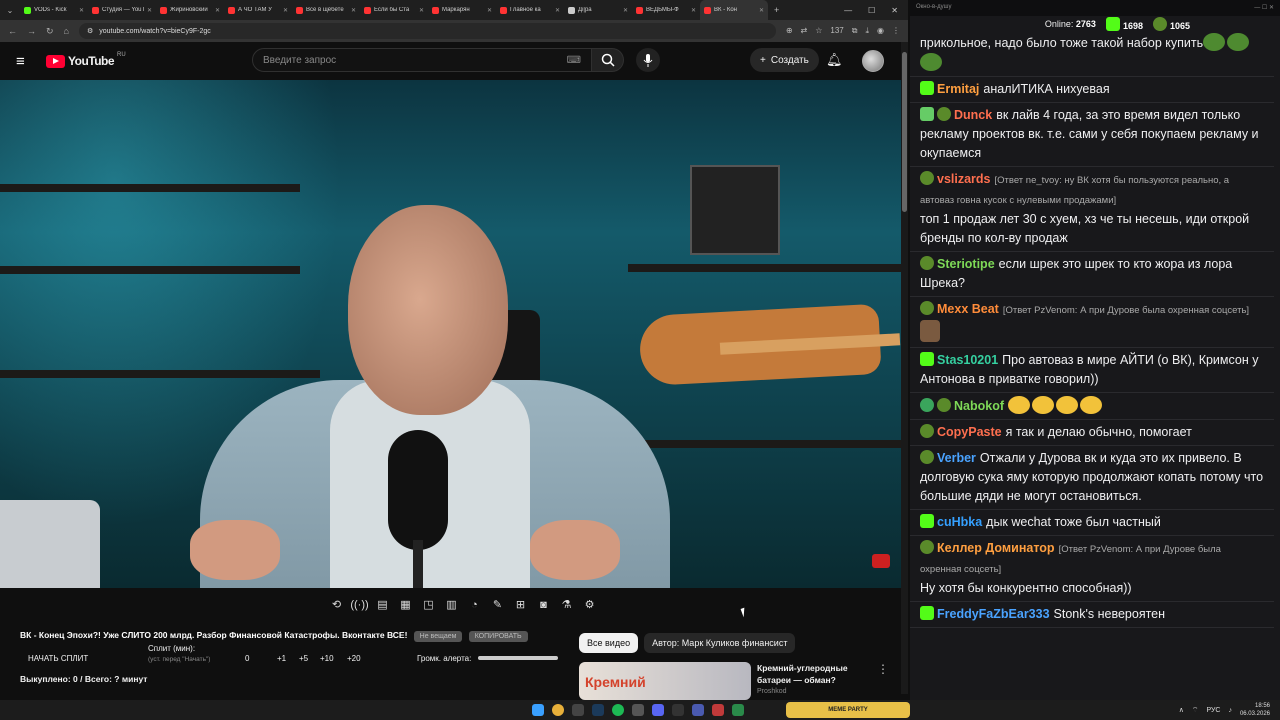 The height and width of the screenshot is (720, 1280). Describe the element at coordinates (530, 10) in the screenshot. I see `browser-tab: Главное ка ✕` at that location.